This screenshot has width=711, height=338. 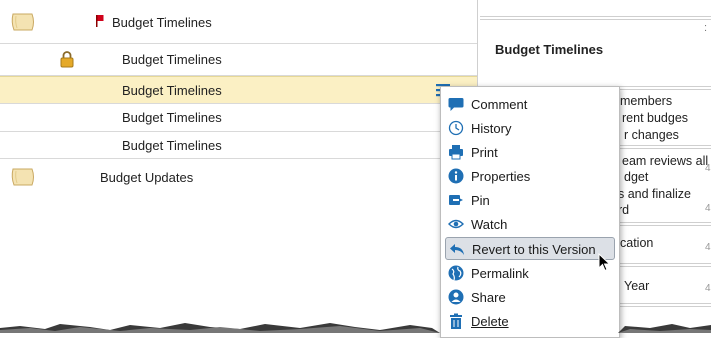 I want to click on eye-icon, so click(x=456, y=224).